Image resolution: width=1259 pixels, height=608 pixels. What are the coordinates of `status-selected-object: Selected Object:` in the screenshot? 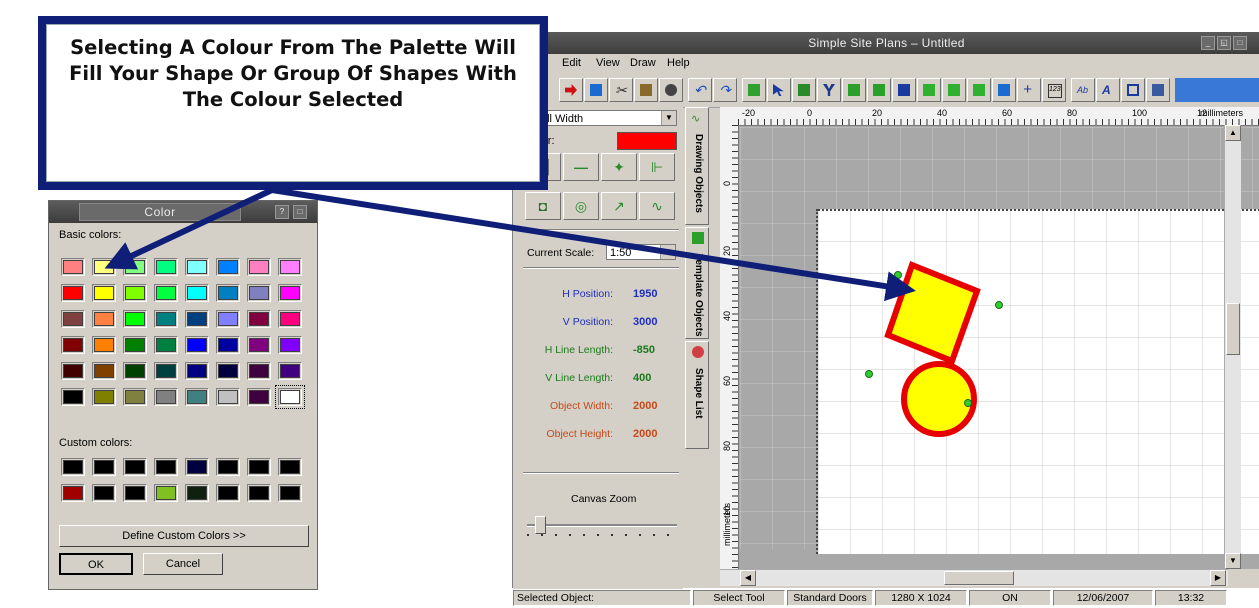 It's located at (602, 598).